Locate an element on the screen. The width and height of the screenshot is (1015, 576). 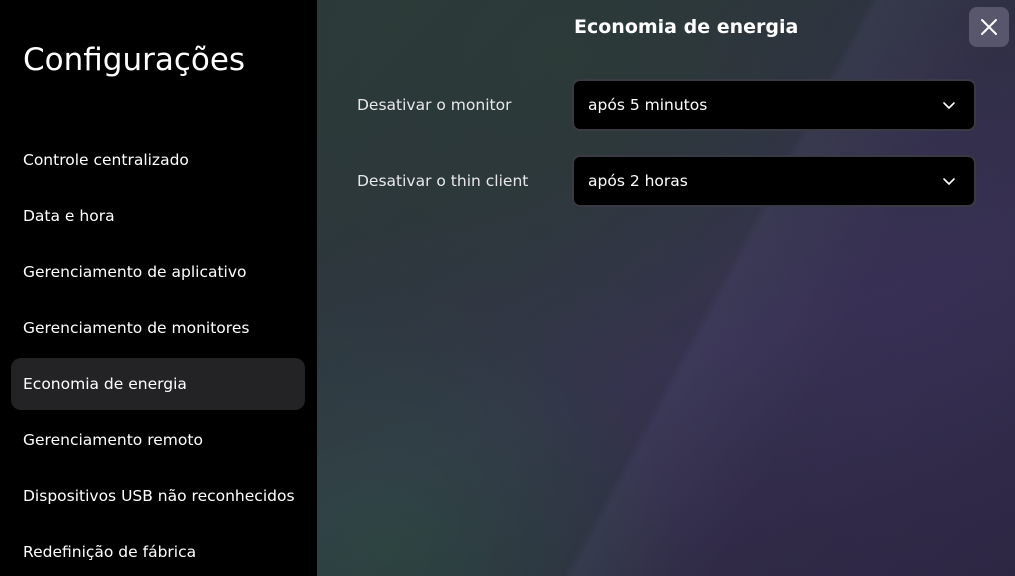
setting-row-monitor: Desativar o monitor após 5 minutos is located at coordinates (667, 105).